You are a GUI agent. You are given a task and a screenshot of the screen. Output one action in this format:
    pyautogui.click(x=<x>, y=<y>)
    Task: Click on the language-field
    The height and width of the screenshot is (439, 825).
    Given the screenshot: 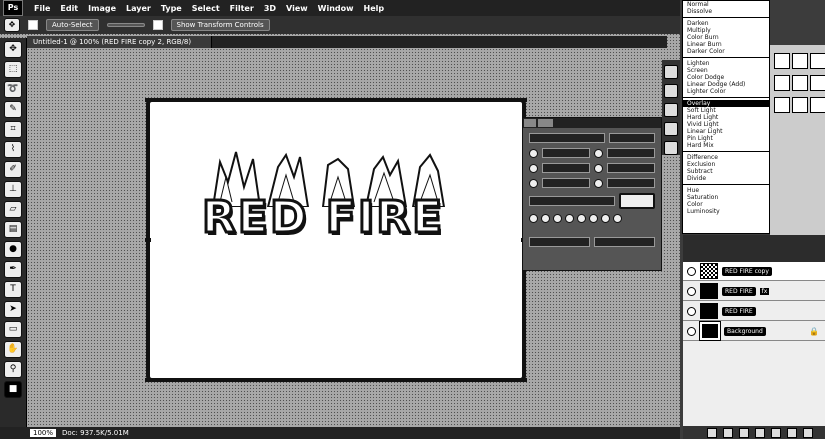 What is the action you would take?
    pyautogui.click(x=559, y=242)
    